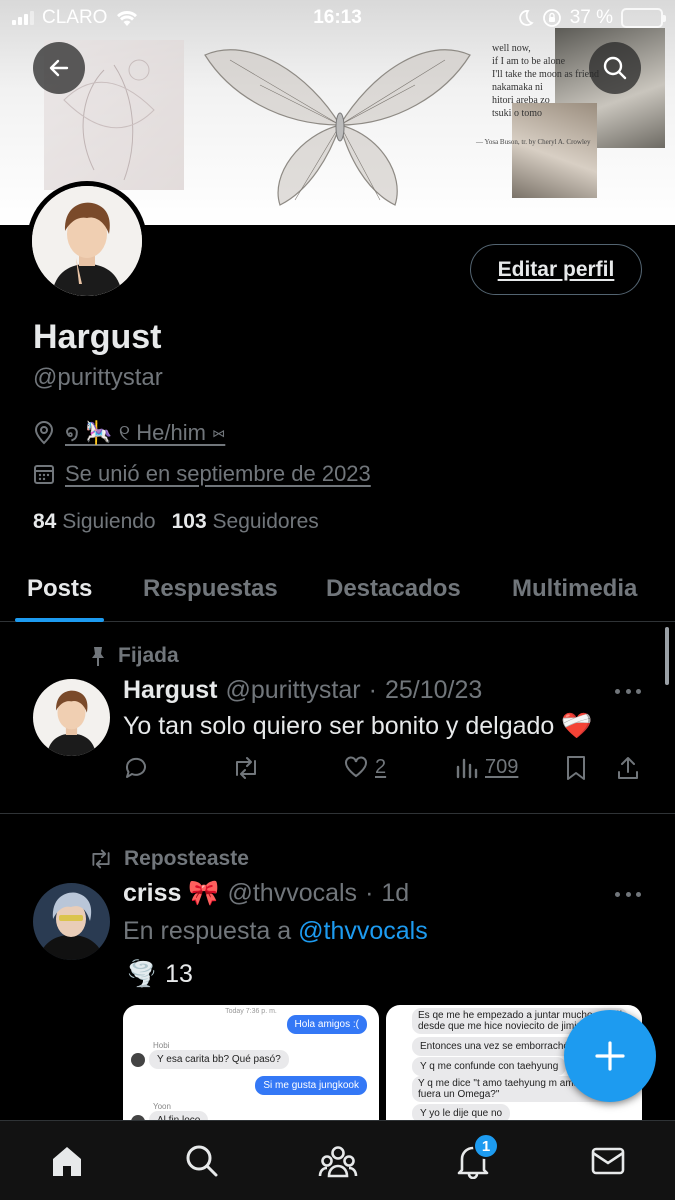  I want to click on post-text: 🌪️ 13, so click(159, 974).